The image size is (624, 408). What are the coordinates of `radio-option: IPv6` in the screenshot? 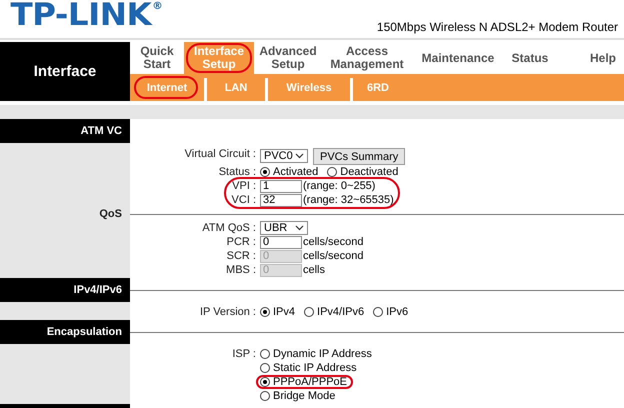 It's located at (391, 312).